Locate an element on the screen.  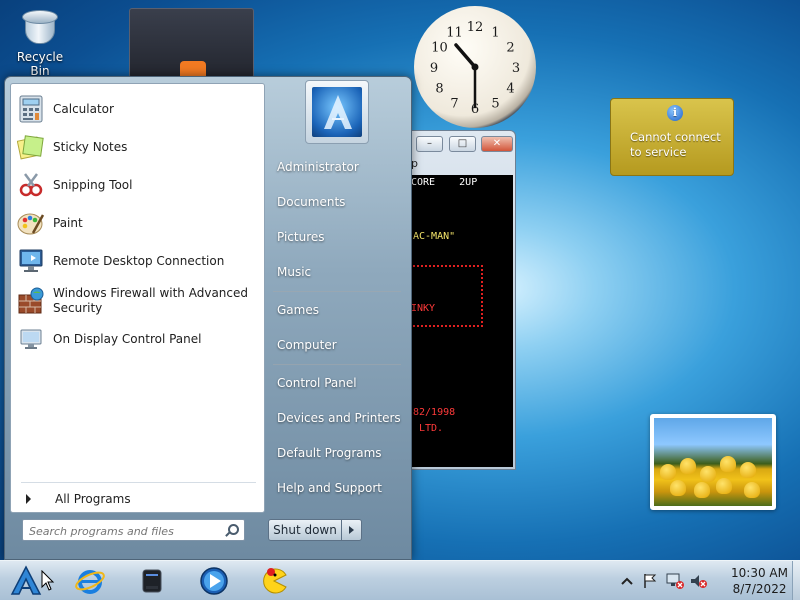
close-button: ✕ is located at coordinates (497, 144).